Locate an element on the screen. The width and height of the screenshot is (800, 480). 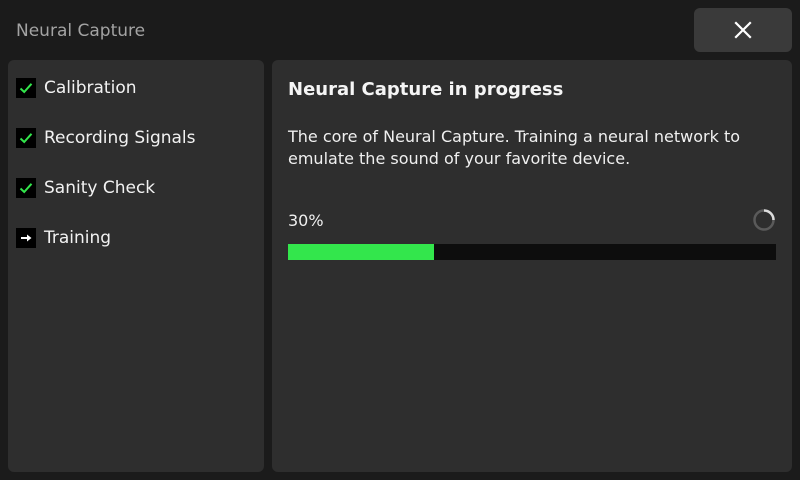
step-calibration: Calibration is located at coordinates (76, 88).